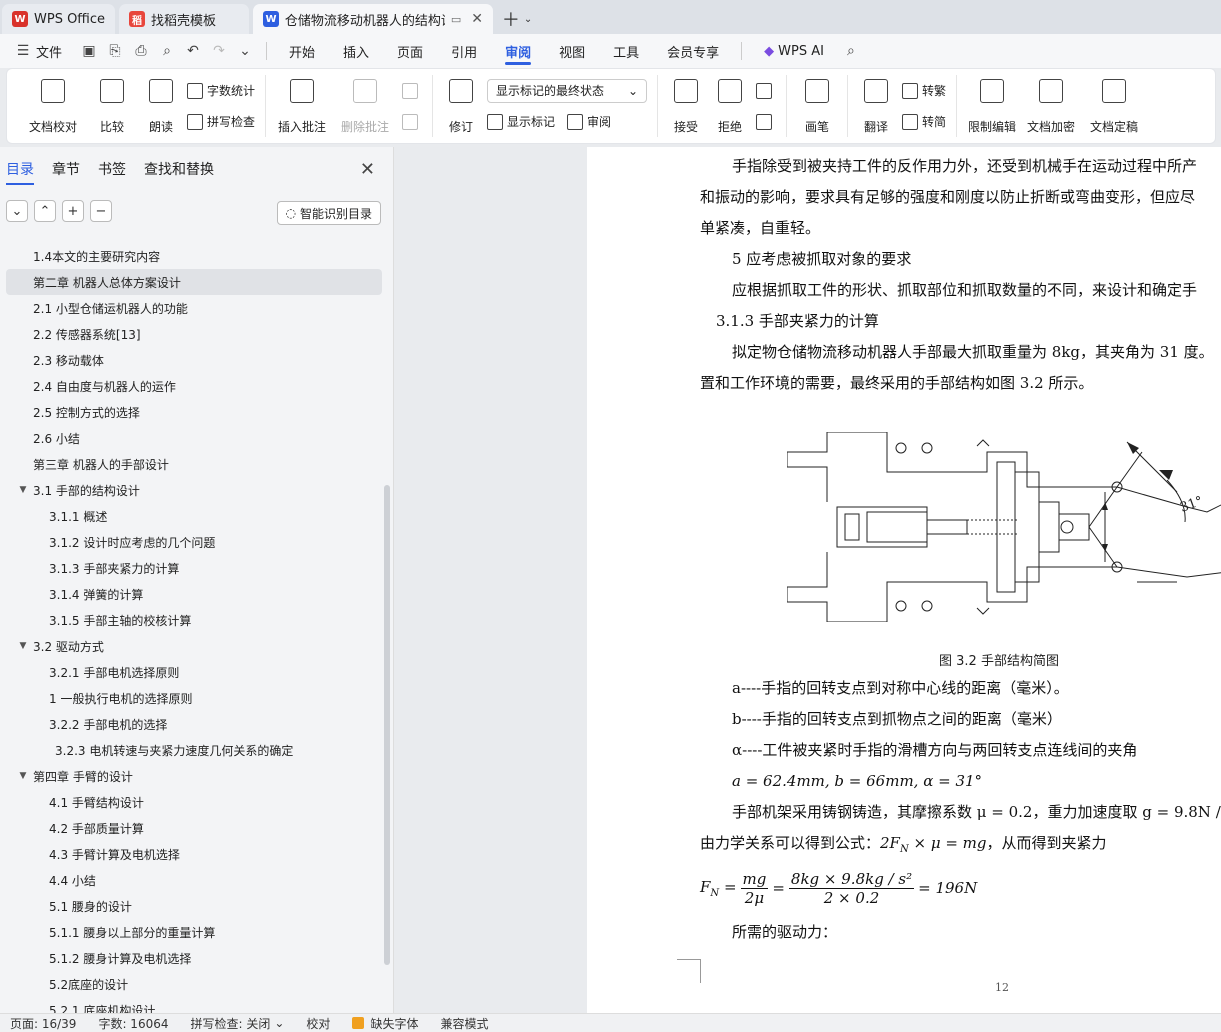 The image size is (1221, 1032). Describe the element at coordinates (112, 106) in the screenshot. I see `compare-button: 比较` at that location.